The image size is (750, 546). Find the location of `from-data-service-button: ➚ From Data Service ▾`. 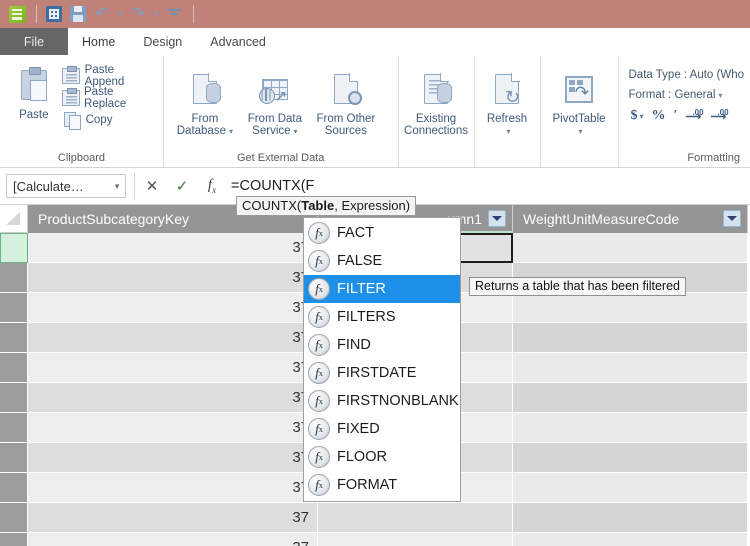

from-data-service-button: ➚ From Data Service ▾ is located at coordinates (275, 101).